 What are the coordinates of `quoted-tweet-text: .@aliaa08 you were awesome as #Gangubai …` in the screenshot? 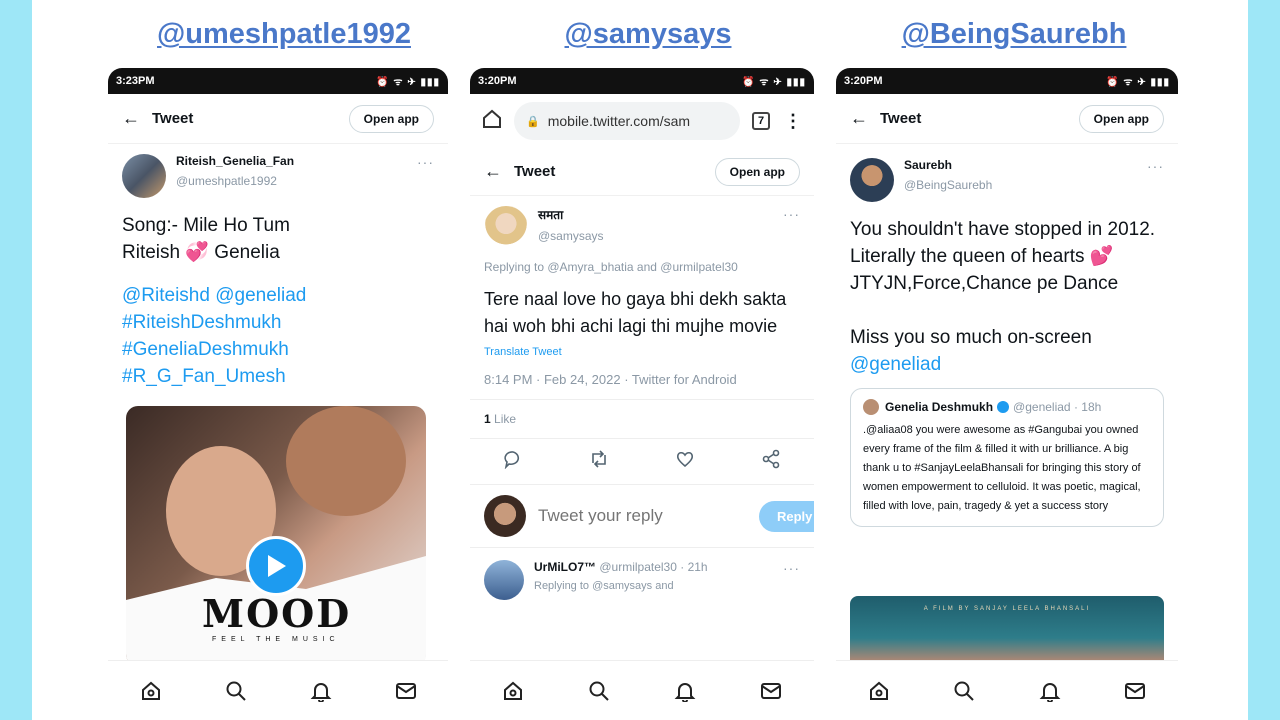 It's located at (1002, 468).